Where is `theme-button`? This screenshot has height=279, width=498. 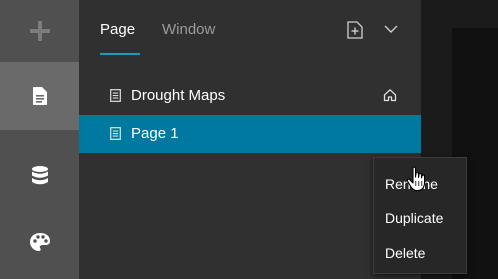
theme-button is located at coordinates (39, 242).